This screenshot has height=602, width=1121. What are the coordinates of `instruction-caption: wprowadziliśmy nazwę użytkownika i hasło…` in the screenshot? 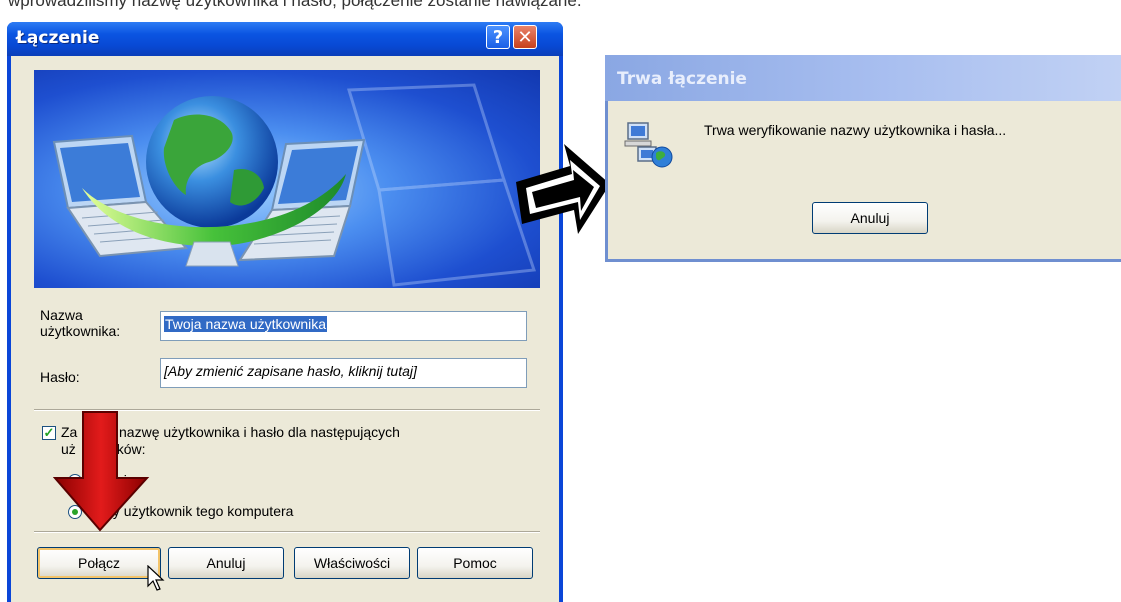 It's located at (295, 5).